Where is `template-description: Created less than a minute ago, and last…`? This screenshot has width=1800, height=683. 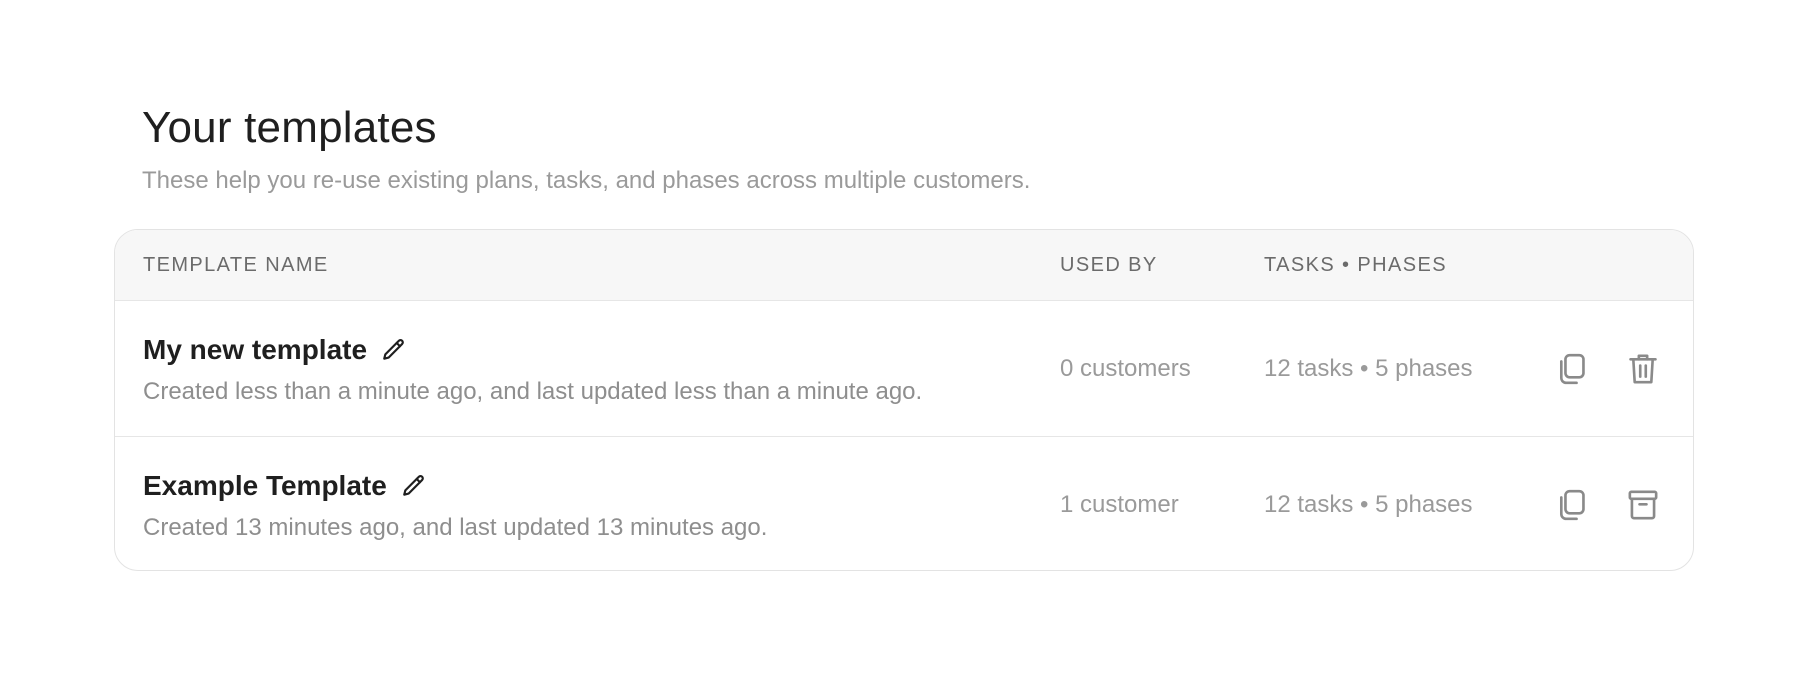 template-description: Created less than a minute ago, and last… is located at coordinates (533, 391).